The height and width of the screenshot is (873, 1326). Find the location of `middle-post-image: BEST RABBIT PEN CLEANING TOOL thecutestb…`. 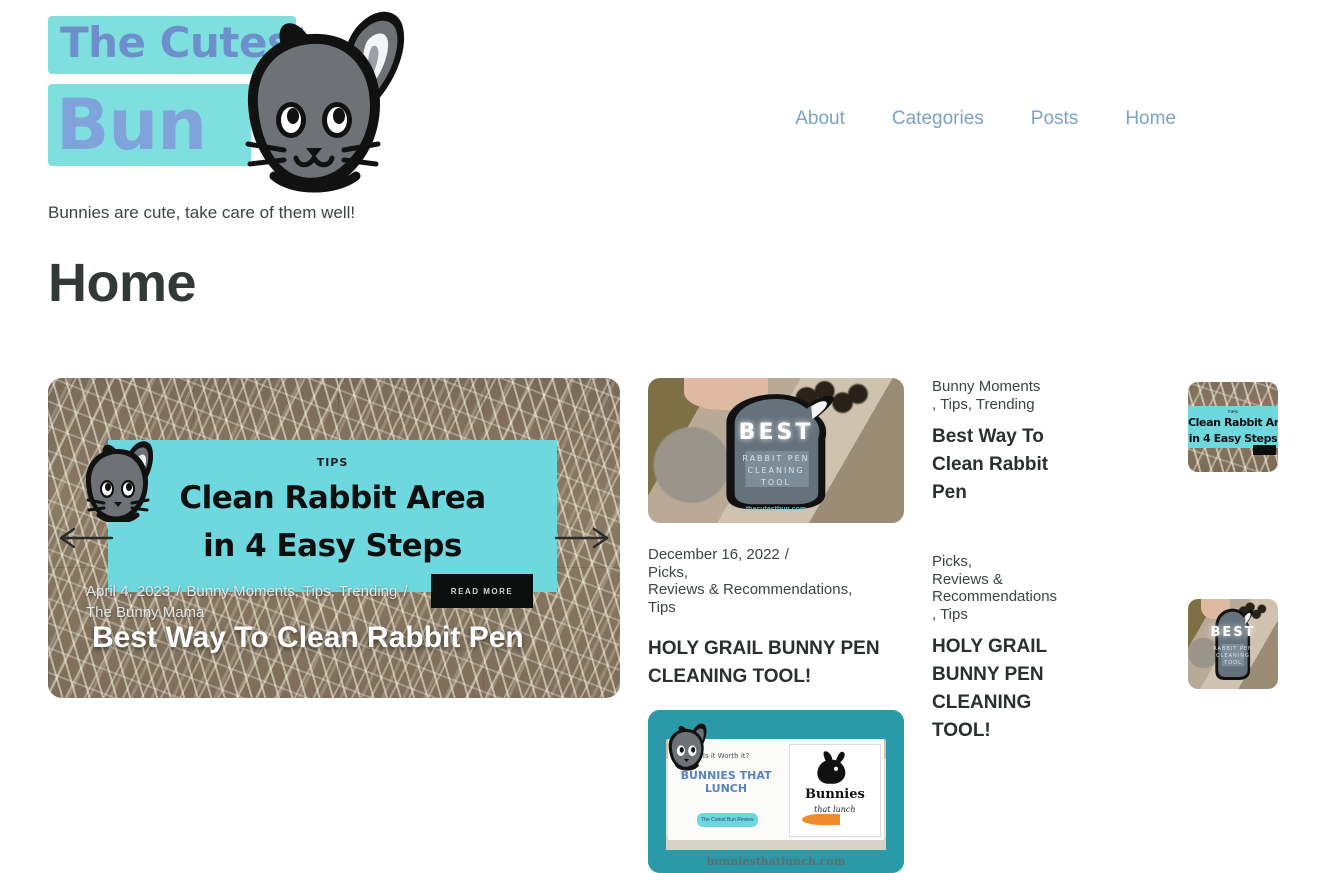

middle-post-image: BEST RABBIT PEN CLEANING TOOL thecutestb… is located at coordinates (776, 450).